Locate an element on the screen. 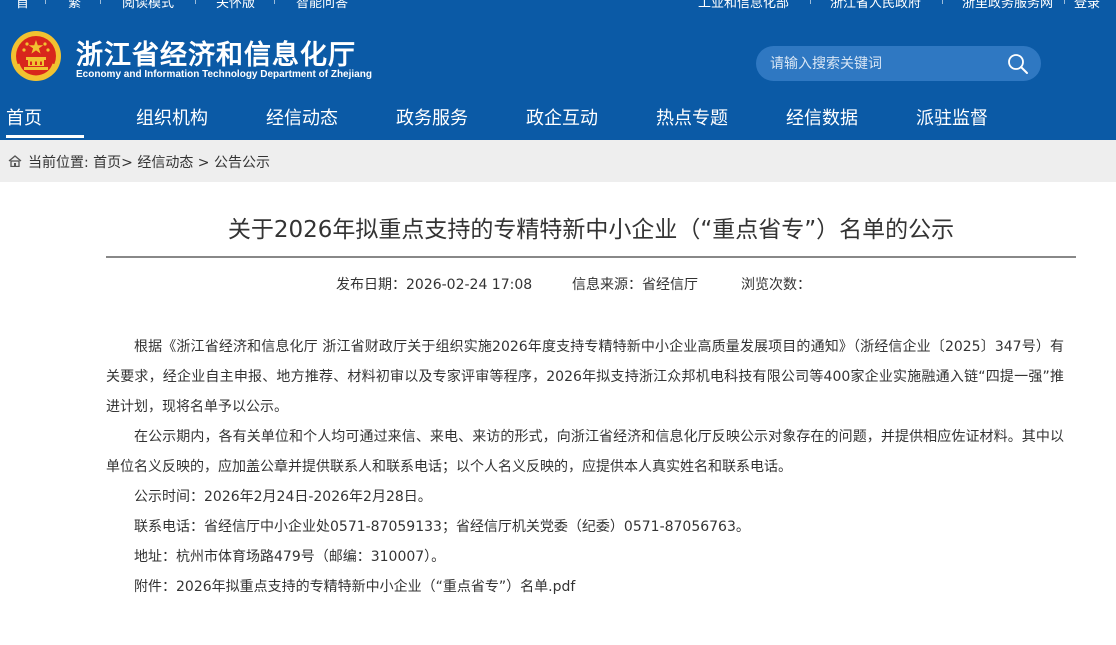 The height and width of the screenshot is (645, 1116). nav-item-gov-service: 政务服务 is located at coordinates (432, 117).